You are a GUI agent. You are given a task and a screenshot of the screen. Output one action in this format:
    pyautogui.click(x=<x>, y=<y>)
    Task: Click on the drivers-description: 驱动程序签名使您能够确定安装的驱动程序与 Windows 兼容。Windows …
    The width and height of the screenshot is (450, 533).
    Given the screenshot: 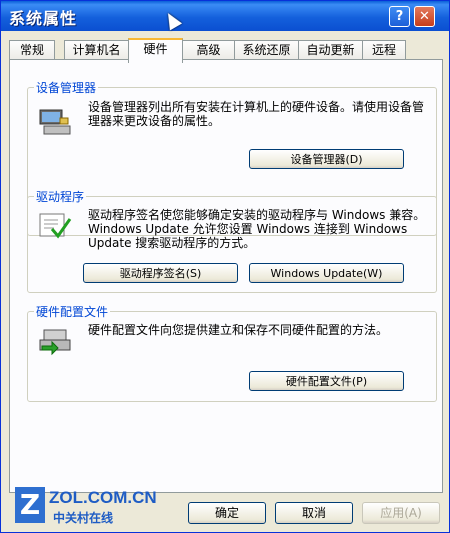 What is the action you would take?
    pyautogui.click(x=257, y=229)
    